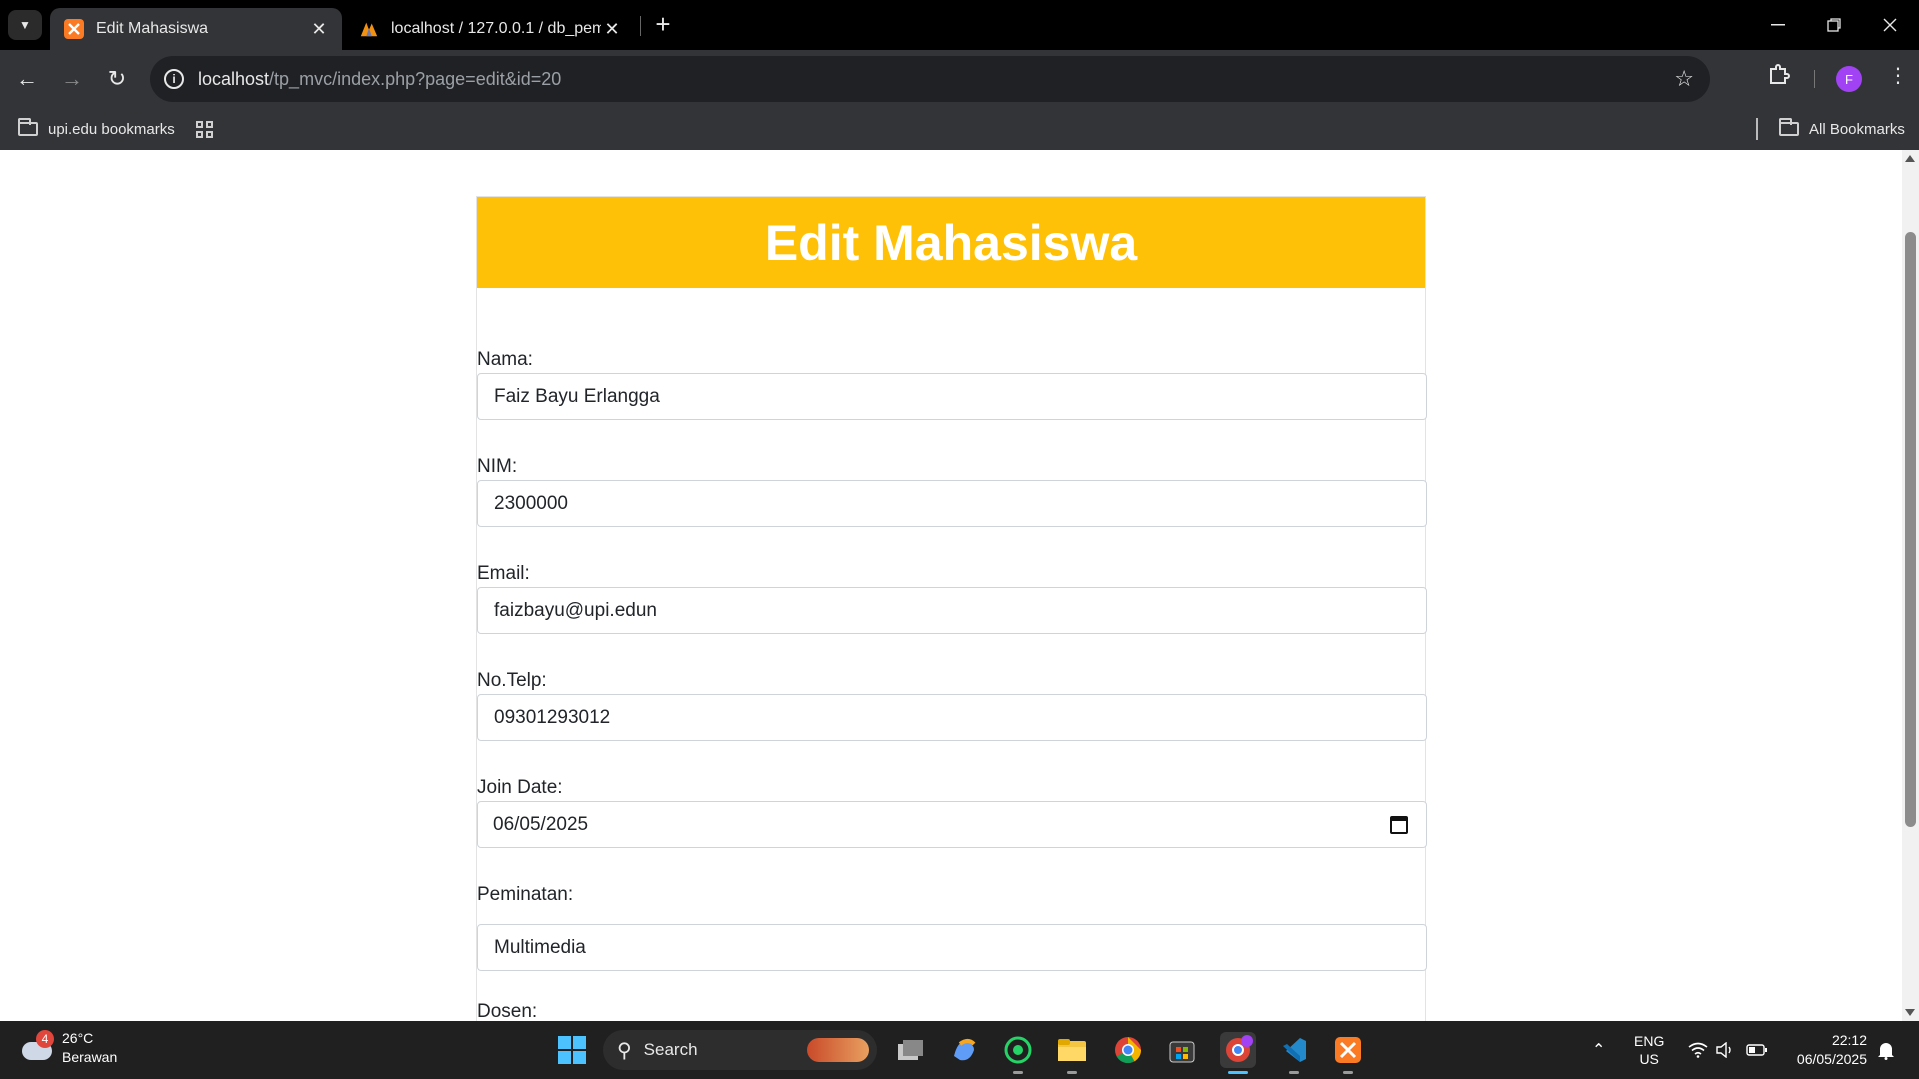 The height and width of the screenshot is (1079, 1919). I want to click on whatsapp-icon, so click(1018, 1050).